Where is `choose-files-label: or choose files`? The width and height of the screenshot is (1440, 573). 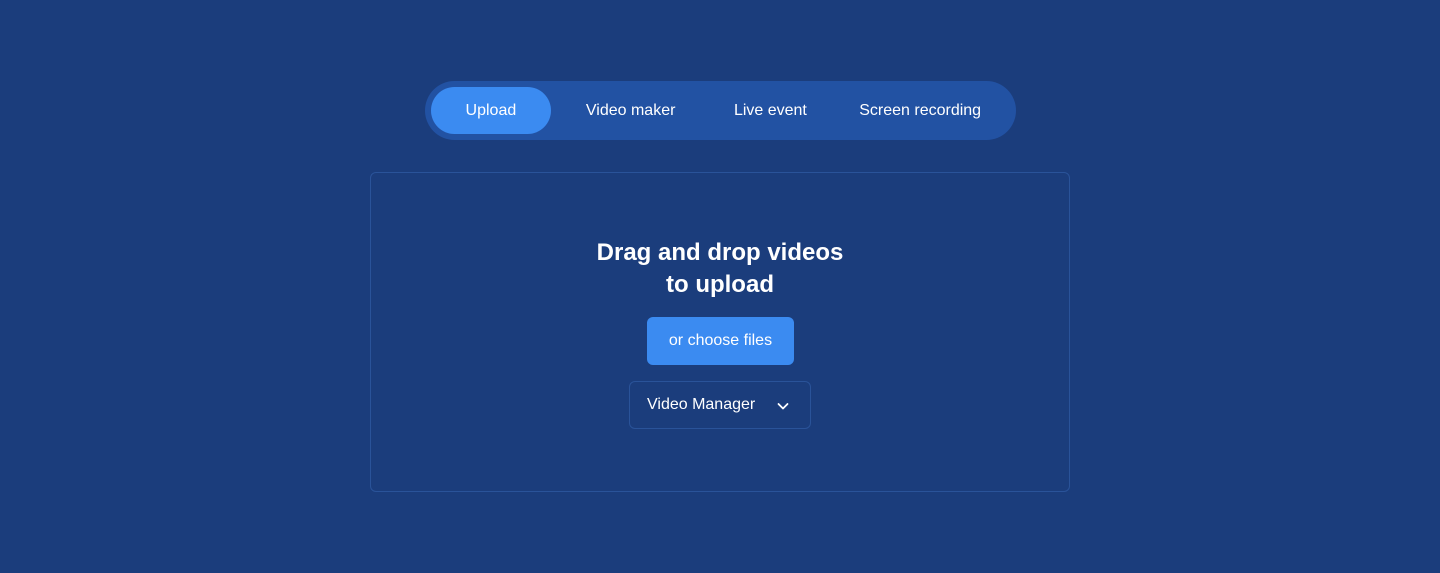 choose-files-label: or choose files is located at coordinates (720, 340).